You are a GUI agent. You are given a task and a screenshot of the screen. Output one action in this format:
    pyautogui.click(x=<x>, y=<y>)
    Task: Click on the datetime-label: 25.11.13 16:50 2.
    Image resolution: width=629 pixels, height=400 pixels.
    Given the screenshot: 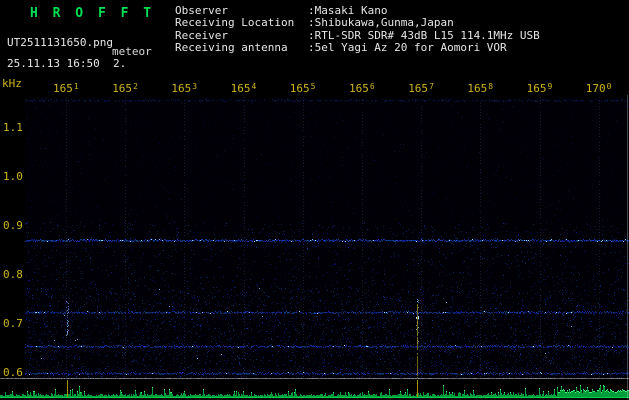 What is the action you would take?
    pyautogui.click(x=67, y=63)
    